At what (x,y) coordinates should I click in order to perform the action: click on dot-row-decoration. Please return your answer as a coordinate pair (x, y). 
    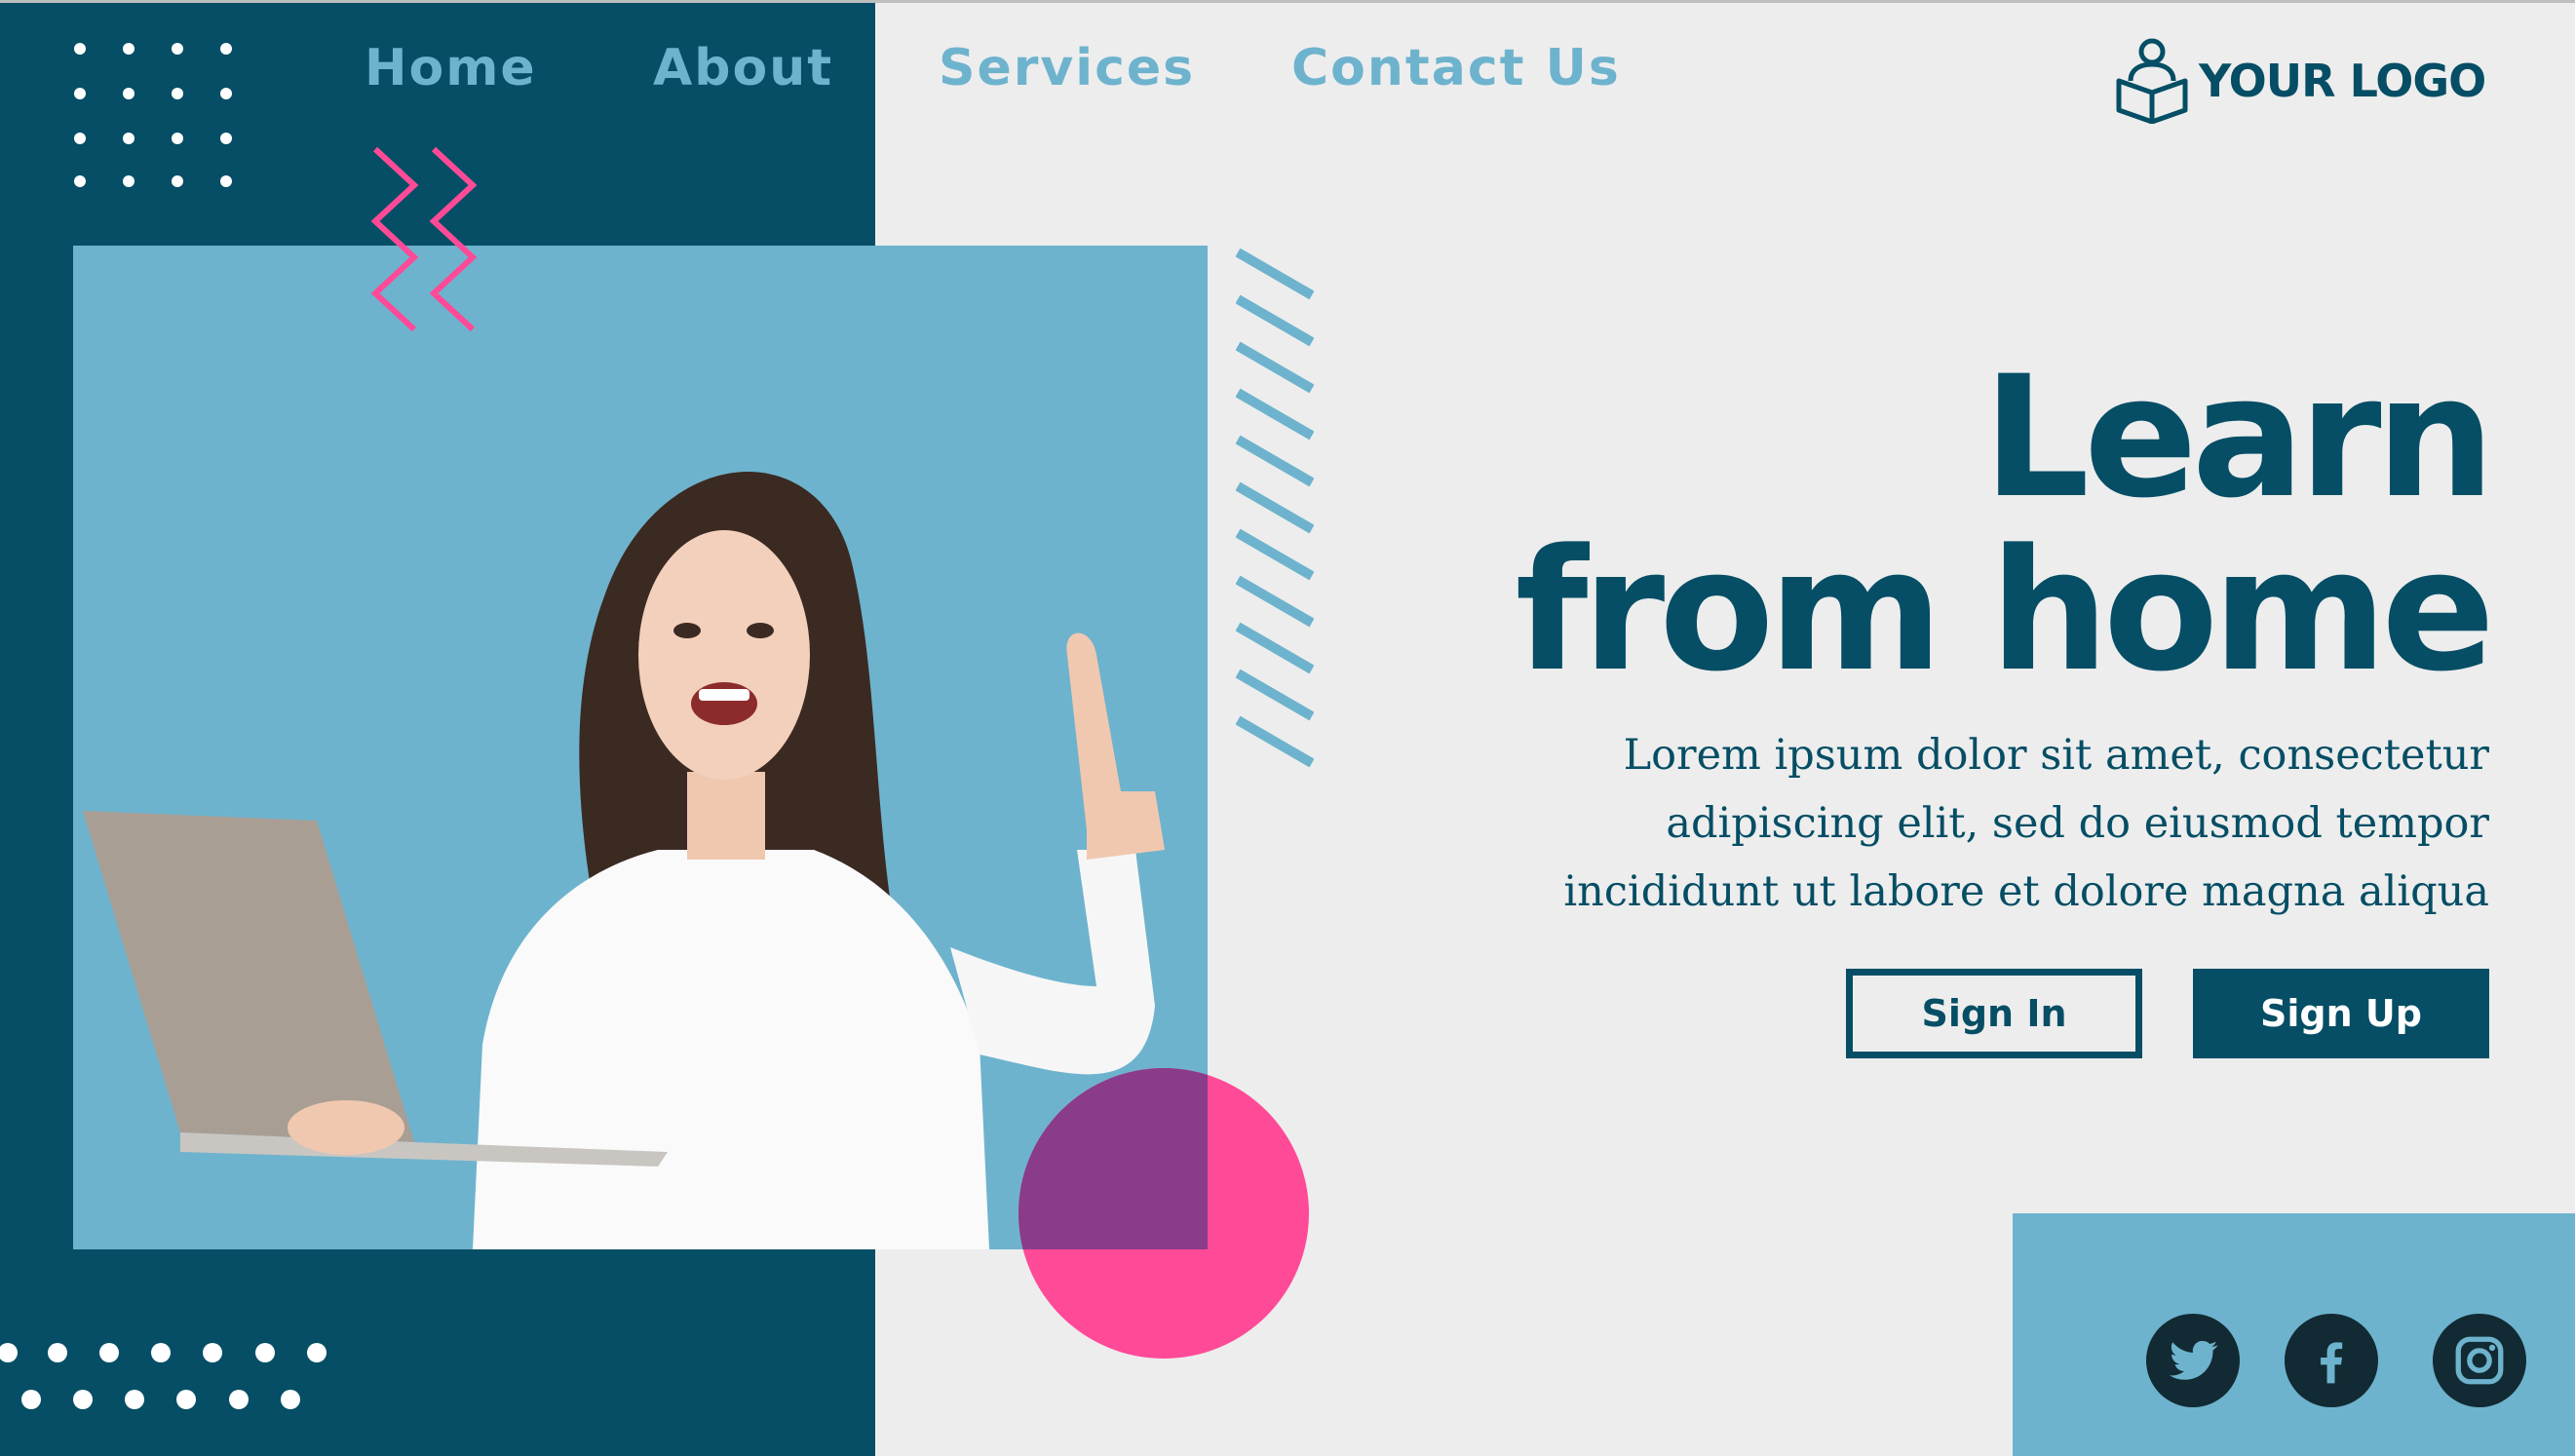
    Looking at the image, I should click on (164, 1376).